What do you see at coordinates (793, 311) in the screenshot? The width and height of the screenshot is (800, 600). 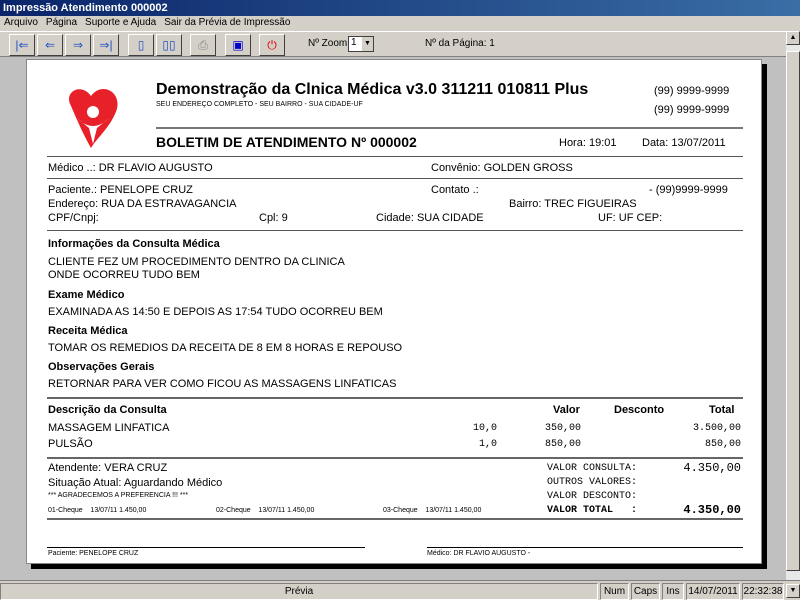 I see `scroll-thumb` at bounding box center [793, 311].